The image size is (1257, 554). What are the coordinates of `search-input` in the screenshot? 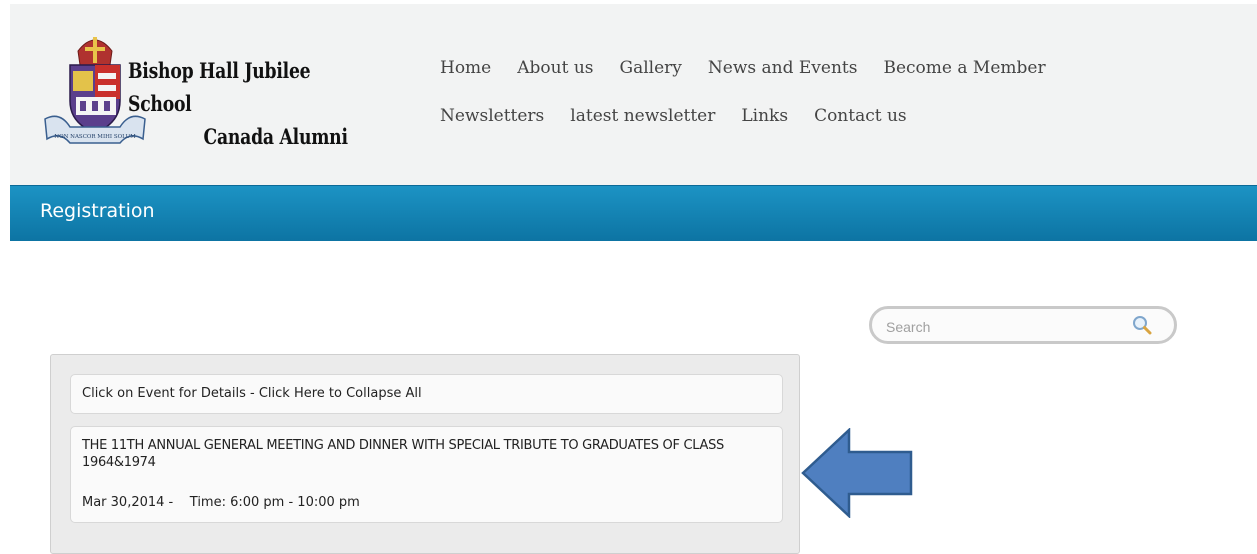 It's located at (1006, 327).